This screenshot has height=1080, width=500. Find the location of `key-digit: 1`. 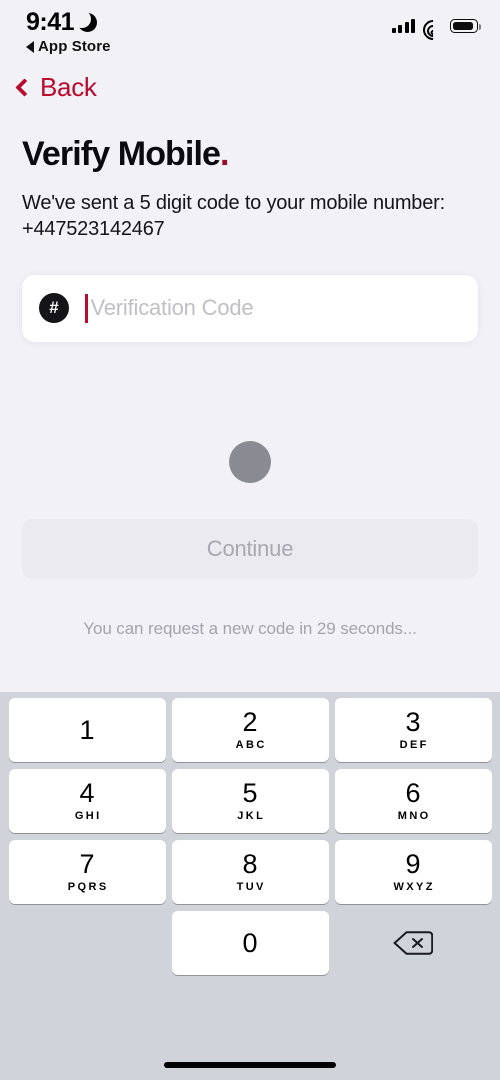

key-digit: 1 is located at coordinates (87, 729).